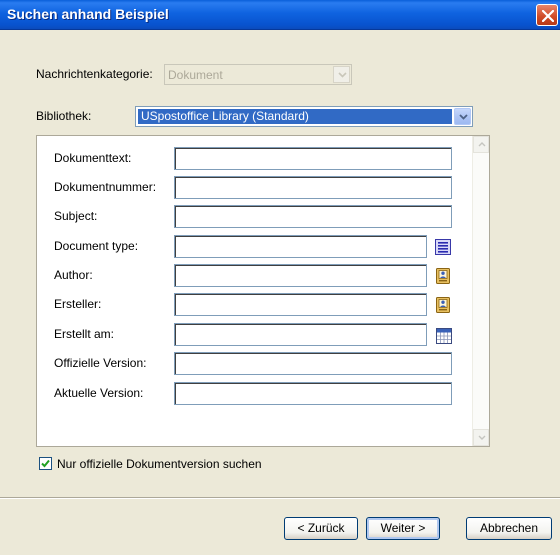 The image size is (560, 555). I want to click on field-label-subject: Subject:, so click(76, 216).